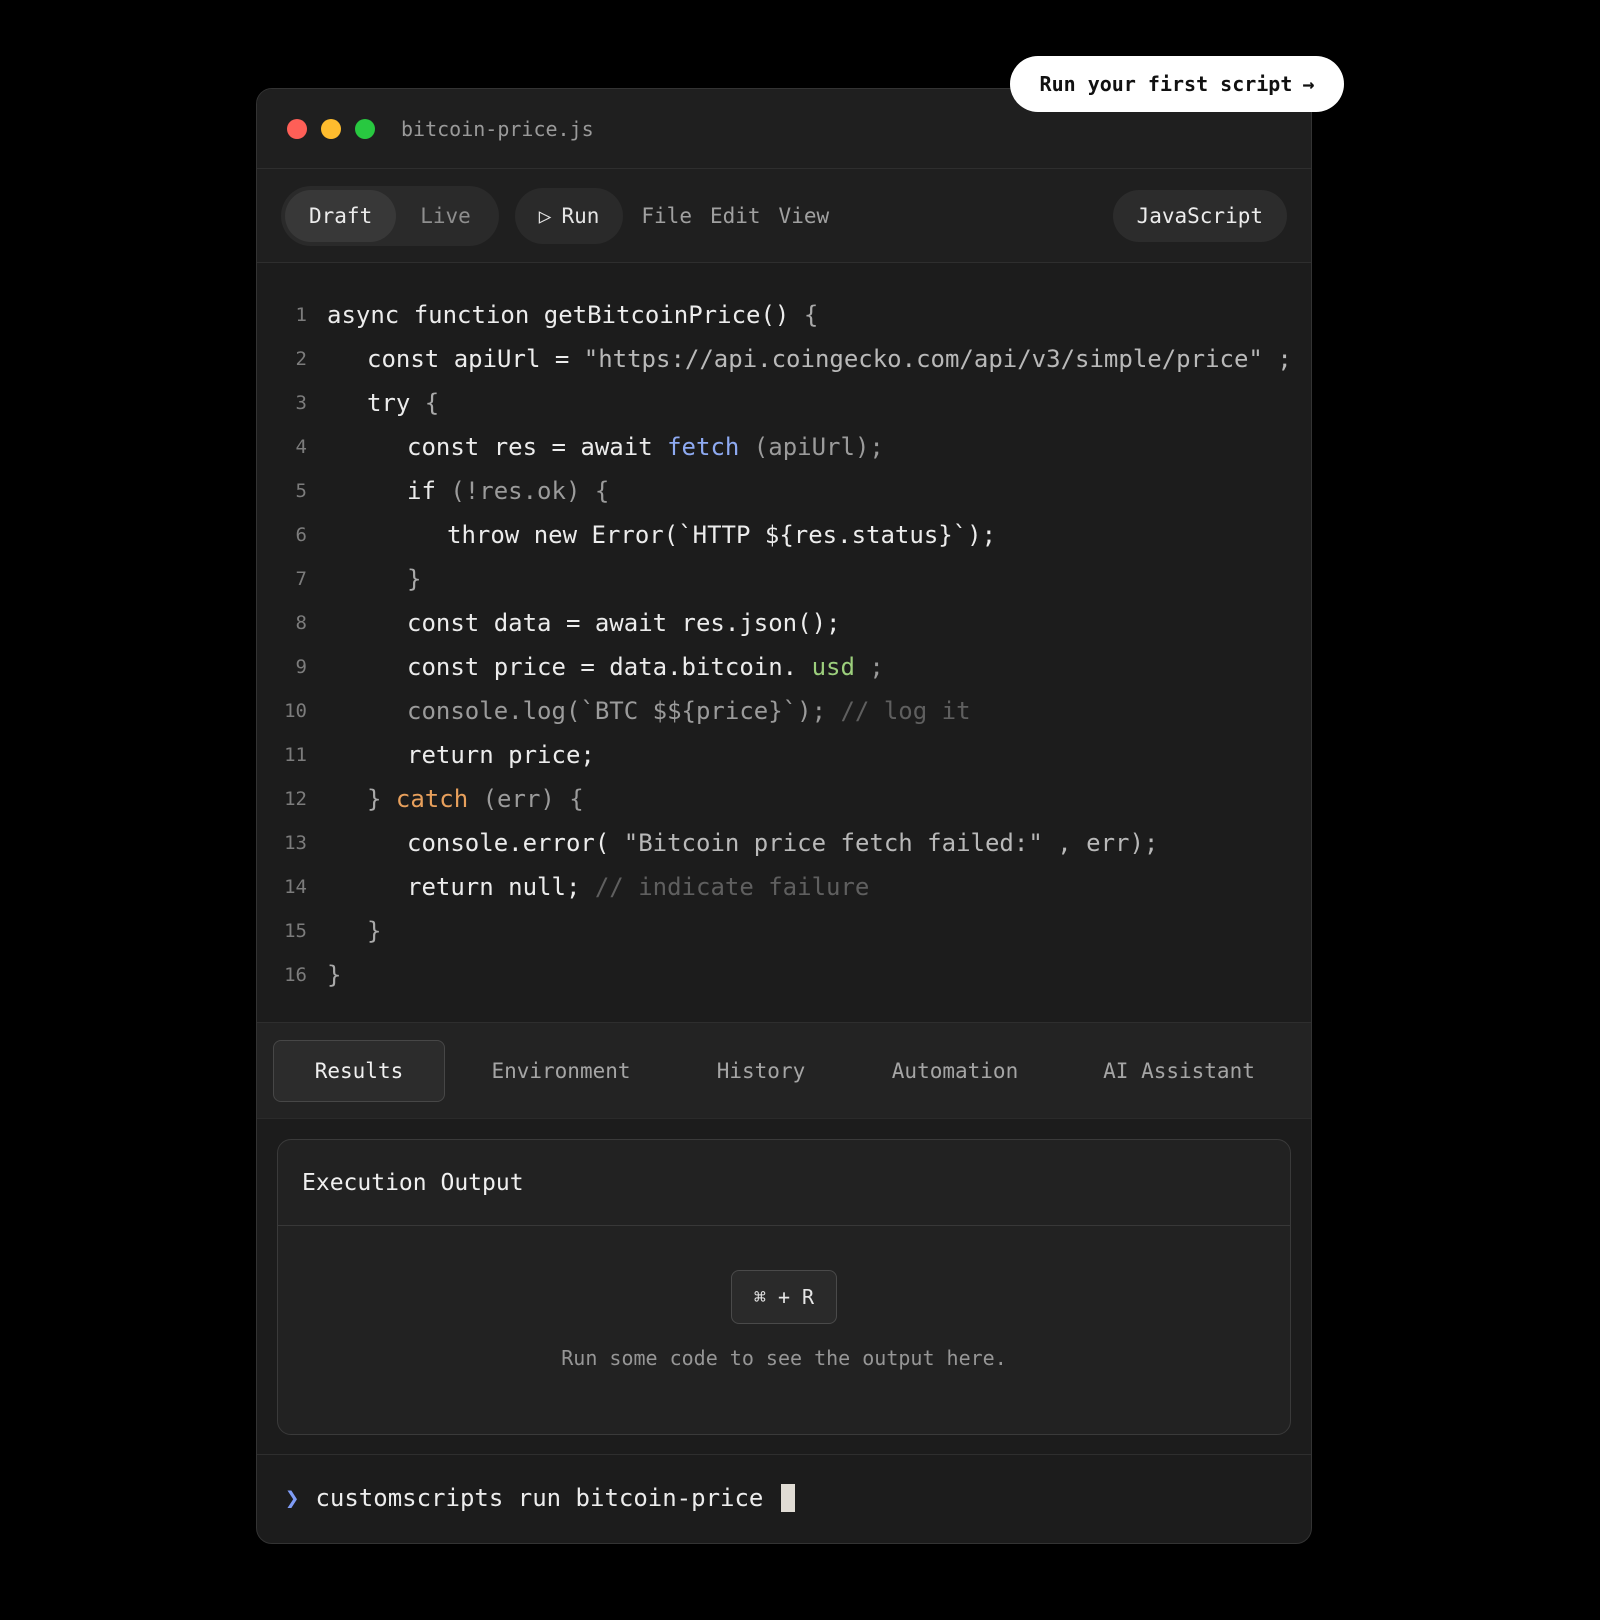 The height and width of the screenshot is (1620, 1600). Describe the element at coordinates (784, 1498) in the screenshot. I see `terminal-line: ❯ customscripts run bitcoin-price` at that location.